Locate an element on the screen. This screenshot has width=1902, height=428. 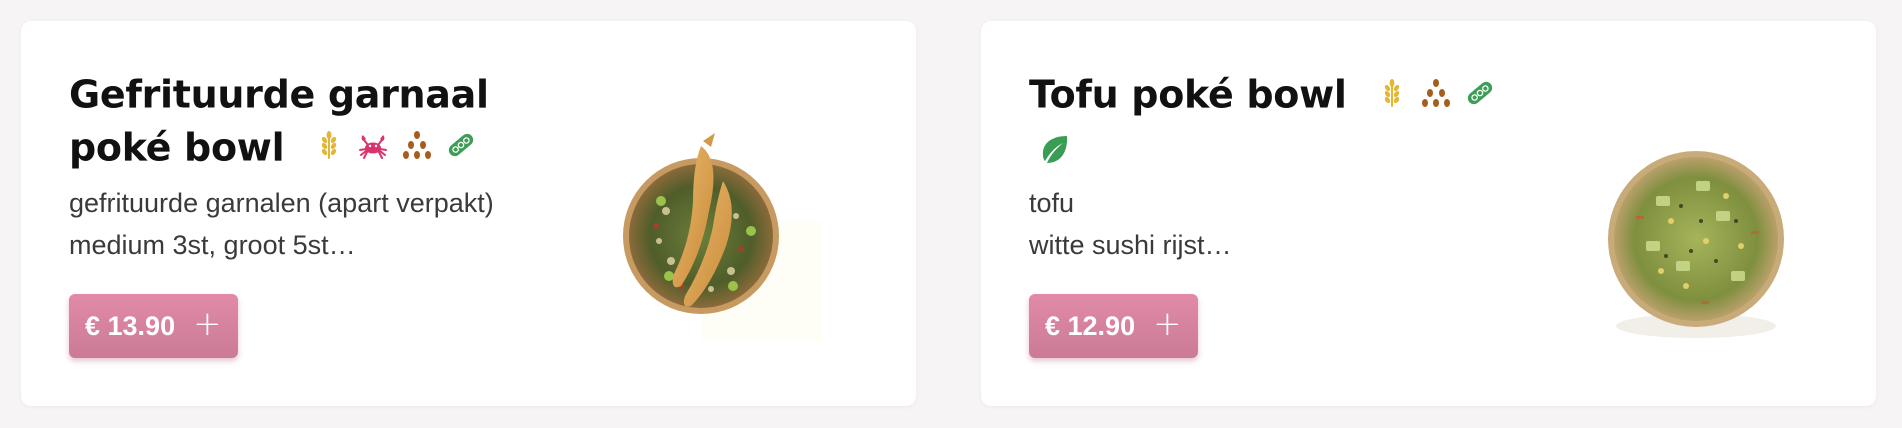
item-title-line-2: poké bowl is located at coordinates (177, 147).